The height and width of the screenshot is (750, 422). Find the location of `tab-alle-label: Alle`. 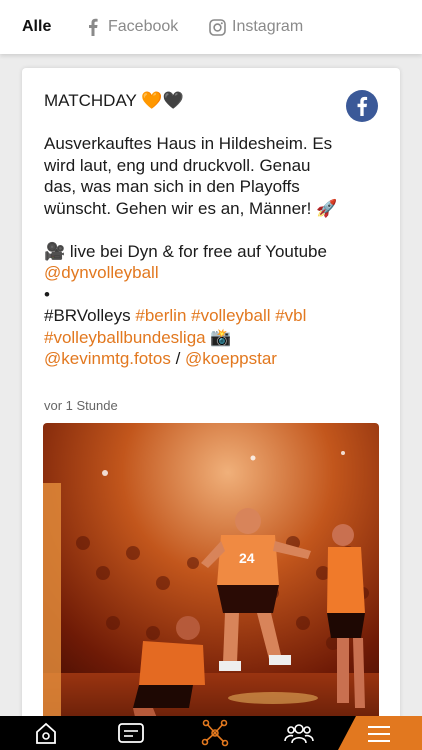

tab-alle-label: Alle is located at coordinates (37, 26).